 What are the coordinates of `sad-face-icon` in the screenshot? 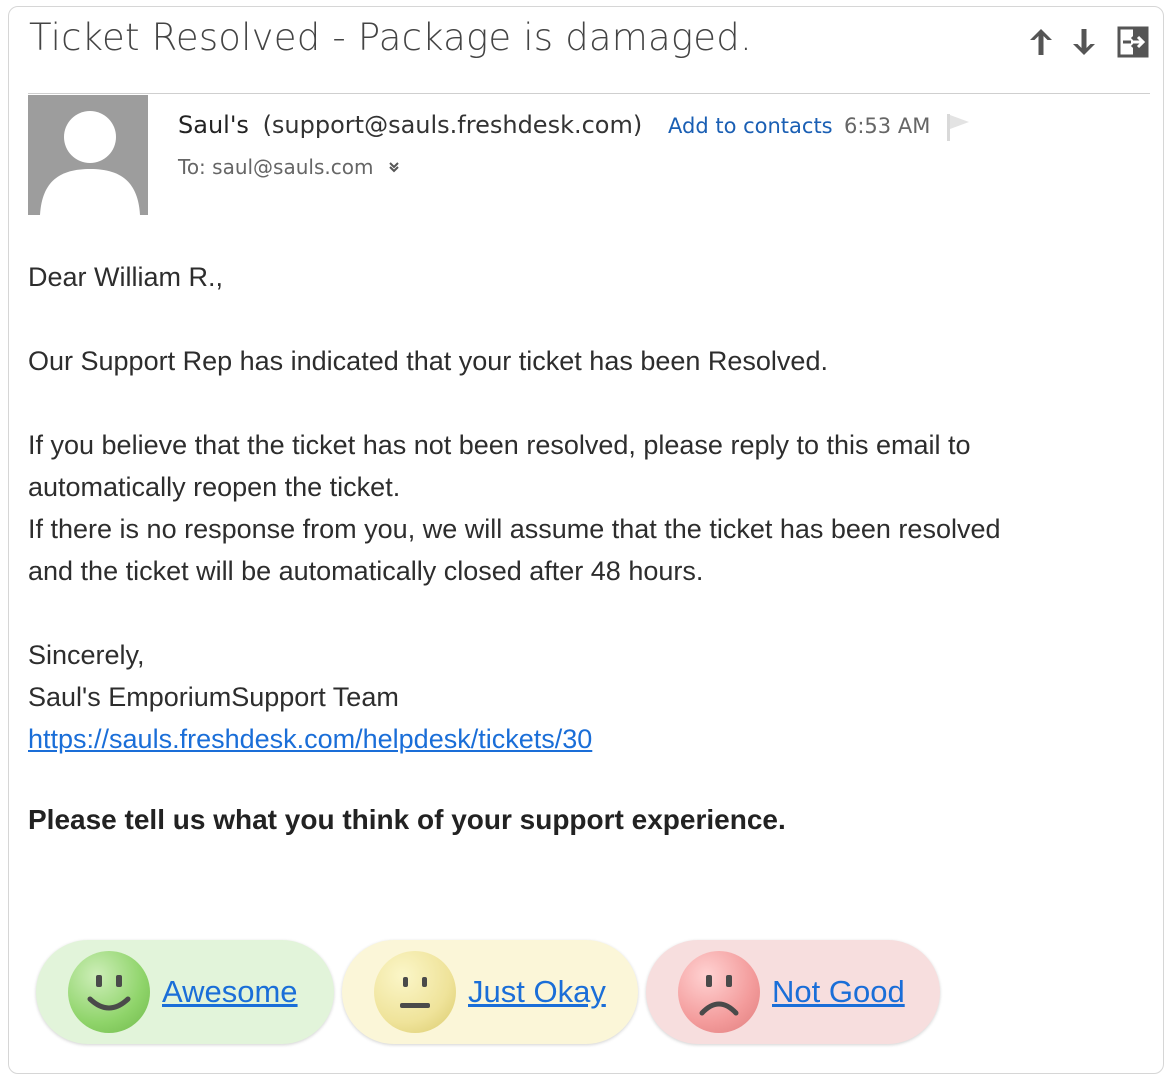 It's located at (719, 992).